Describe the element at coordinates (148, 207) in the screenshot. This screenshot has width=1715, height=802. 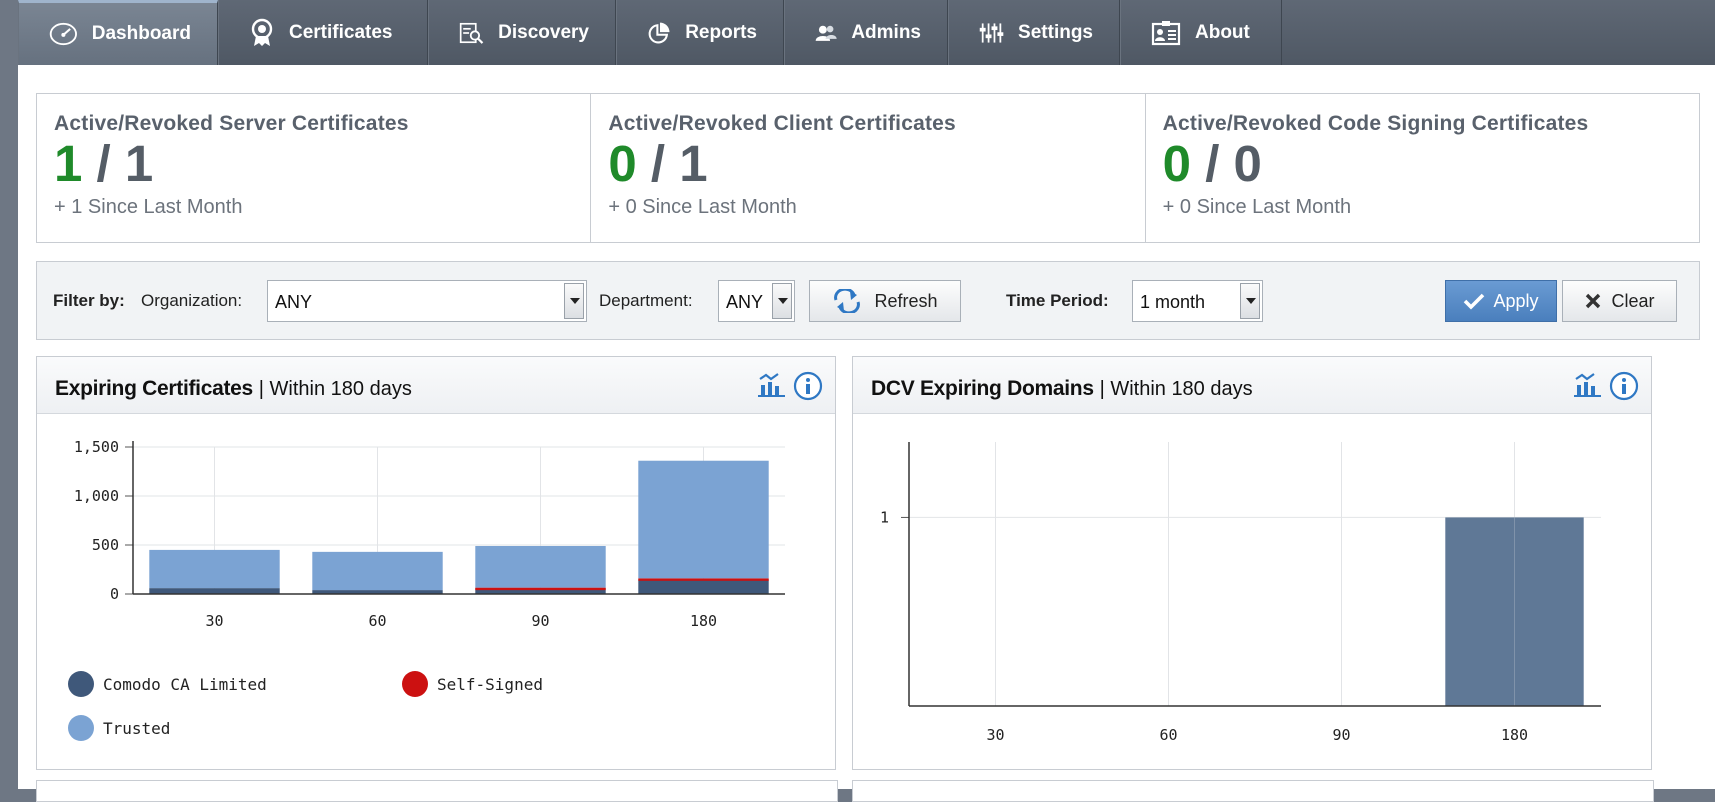
I see `since-last-month: + 1 Since Last Month` at that location.